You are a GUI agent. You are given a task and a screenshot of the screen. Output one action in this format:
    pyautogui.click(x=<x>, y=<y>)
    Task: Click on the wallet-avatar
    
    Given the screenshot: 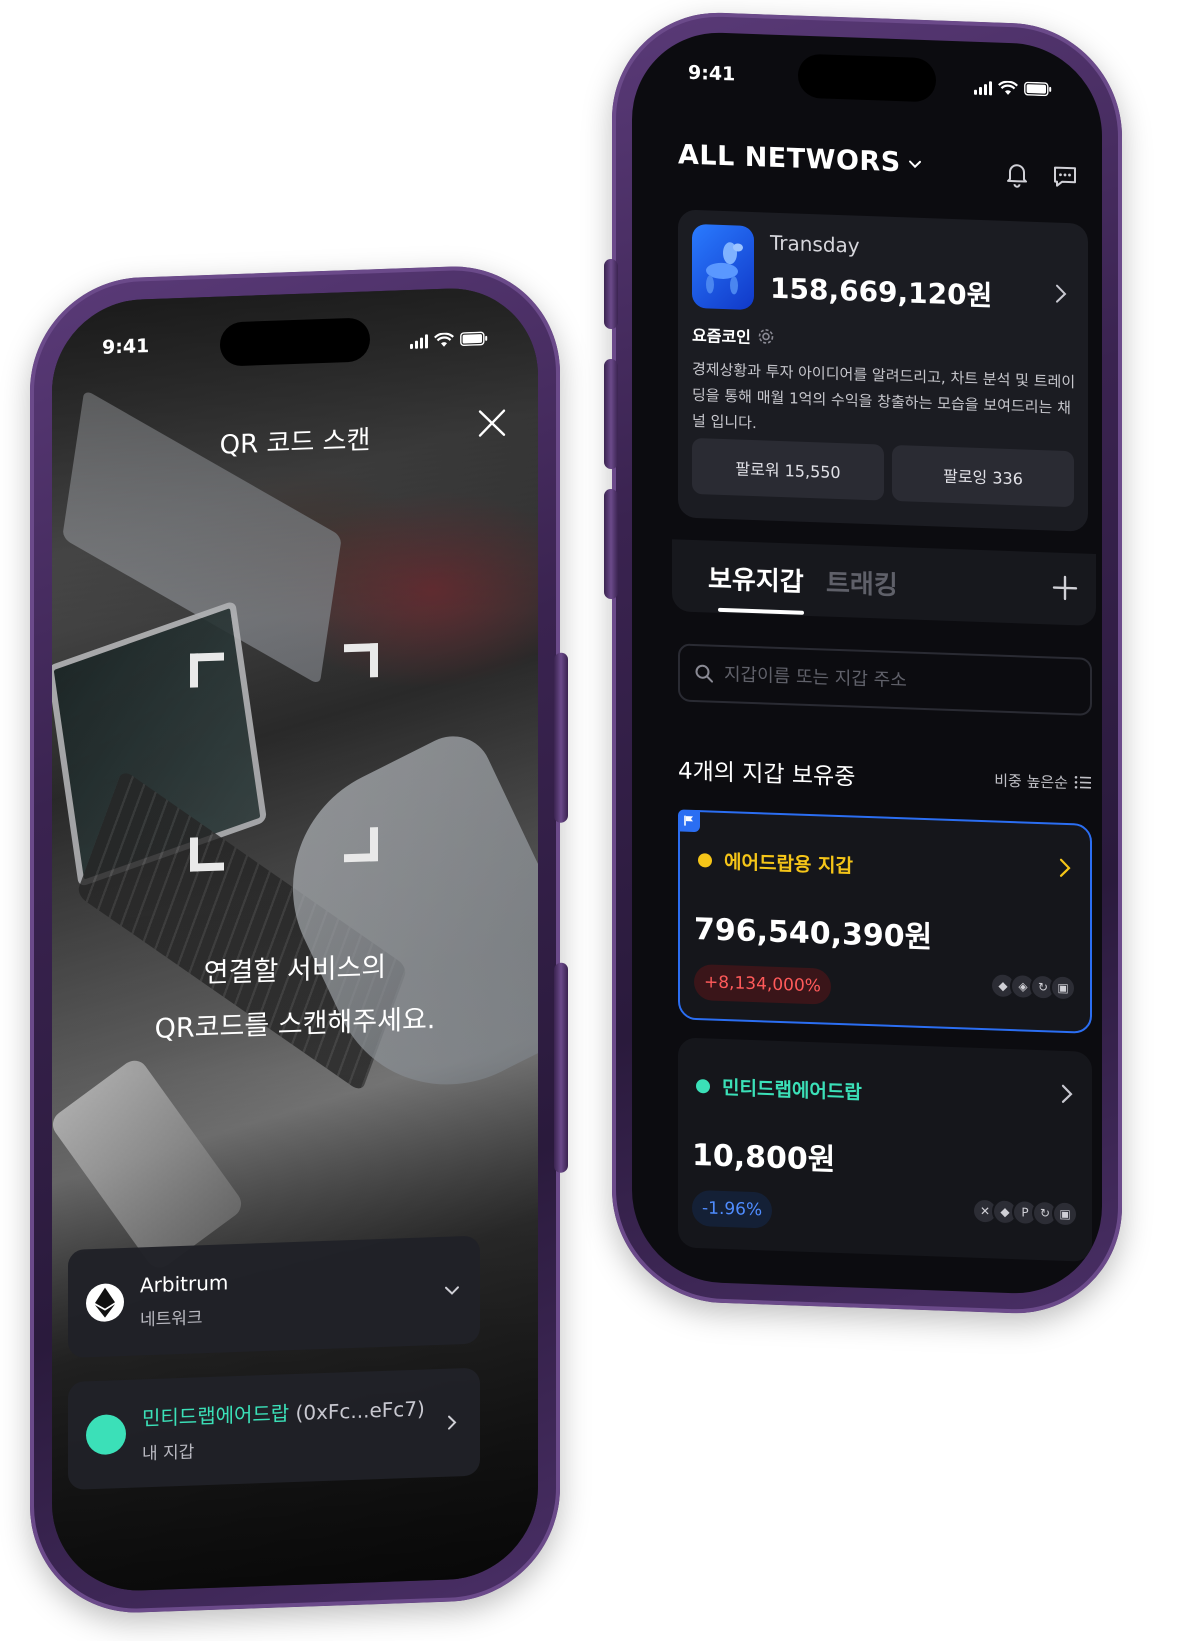 What is the action you would take?
    pyautogui.click(x=106, y=1434)
    